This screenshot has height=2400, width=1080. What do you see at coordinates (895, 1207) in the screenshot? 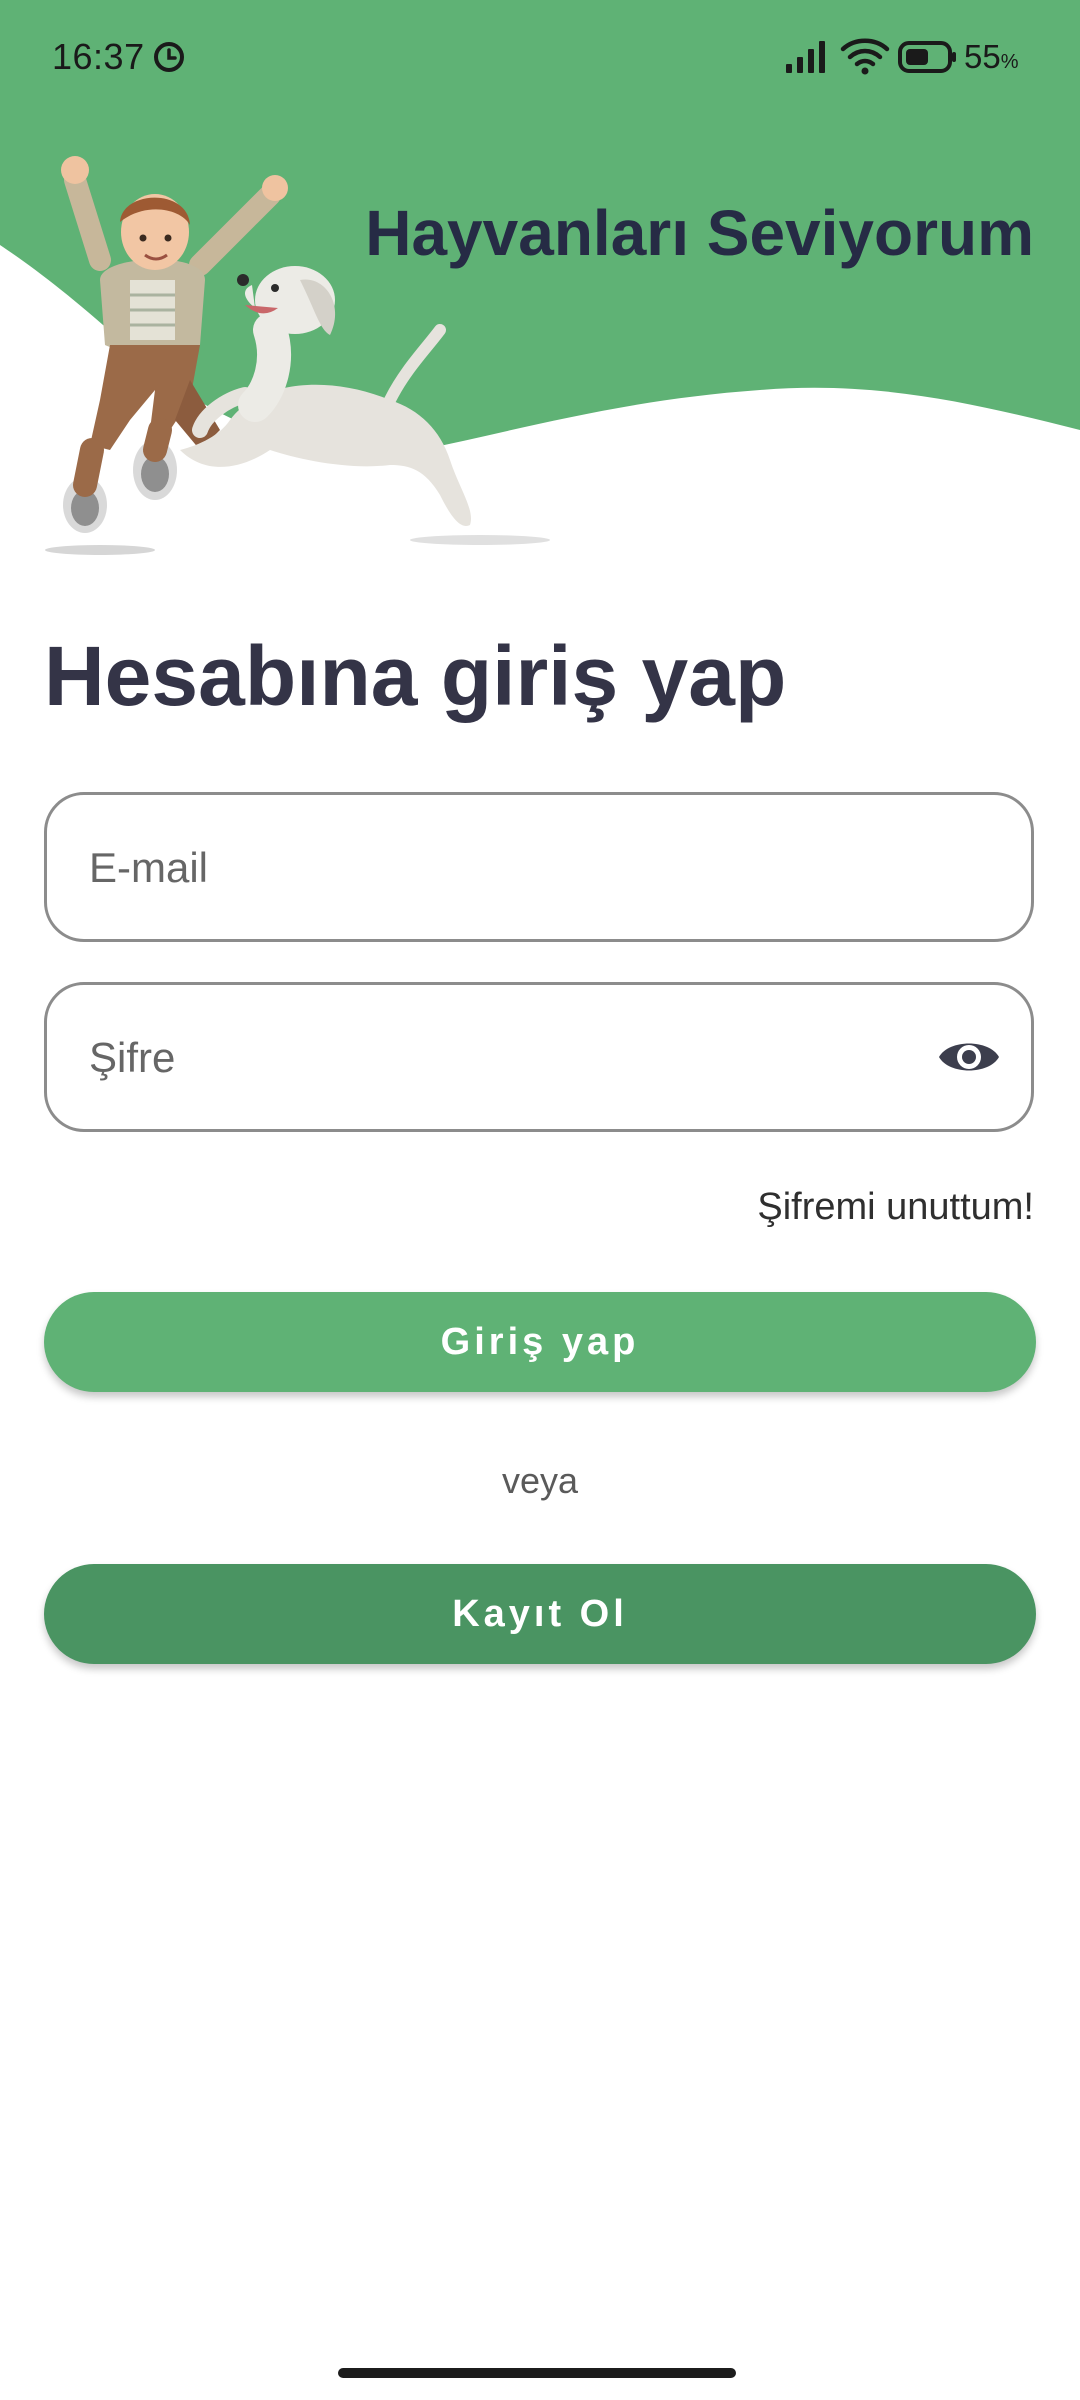
I see `forgot-password-link: Şifremi unuttum!` at bounding box center [895, 1207].